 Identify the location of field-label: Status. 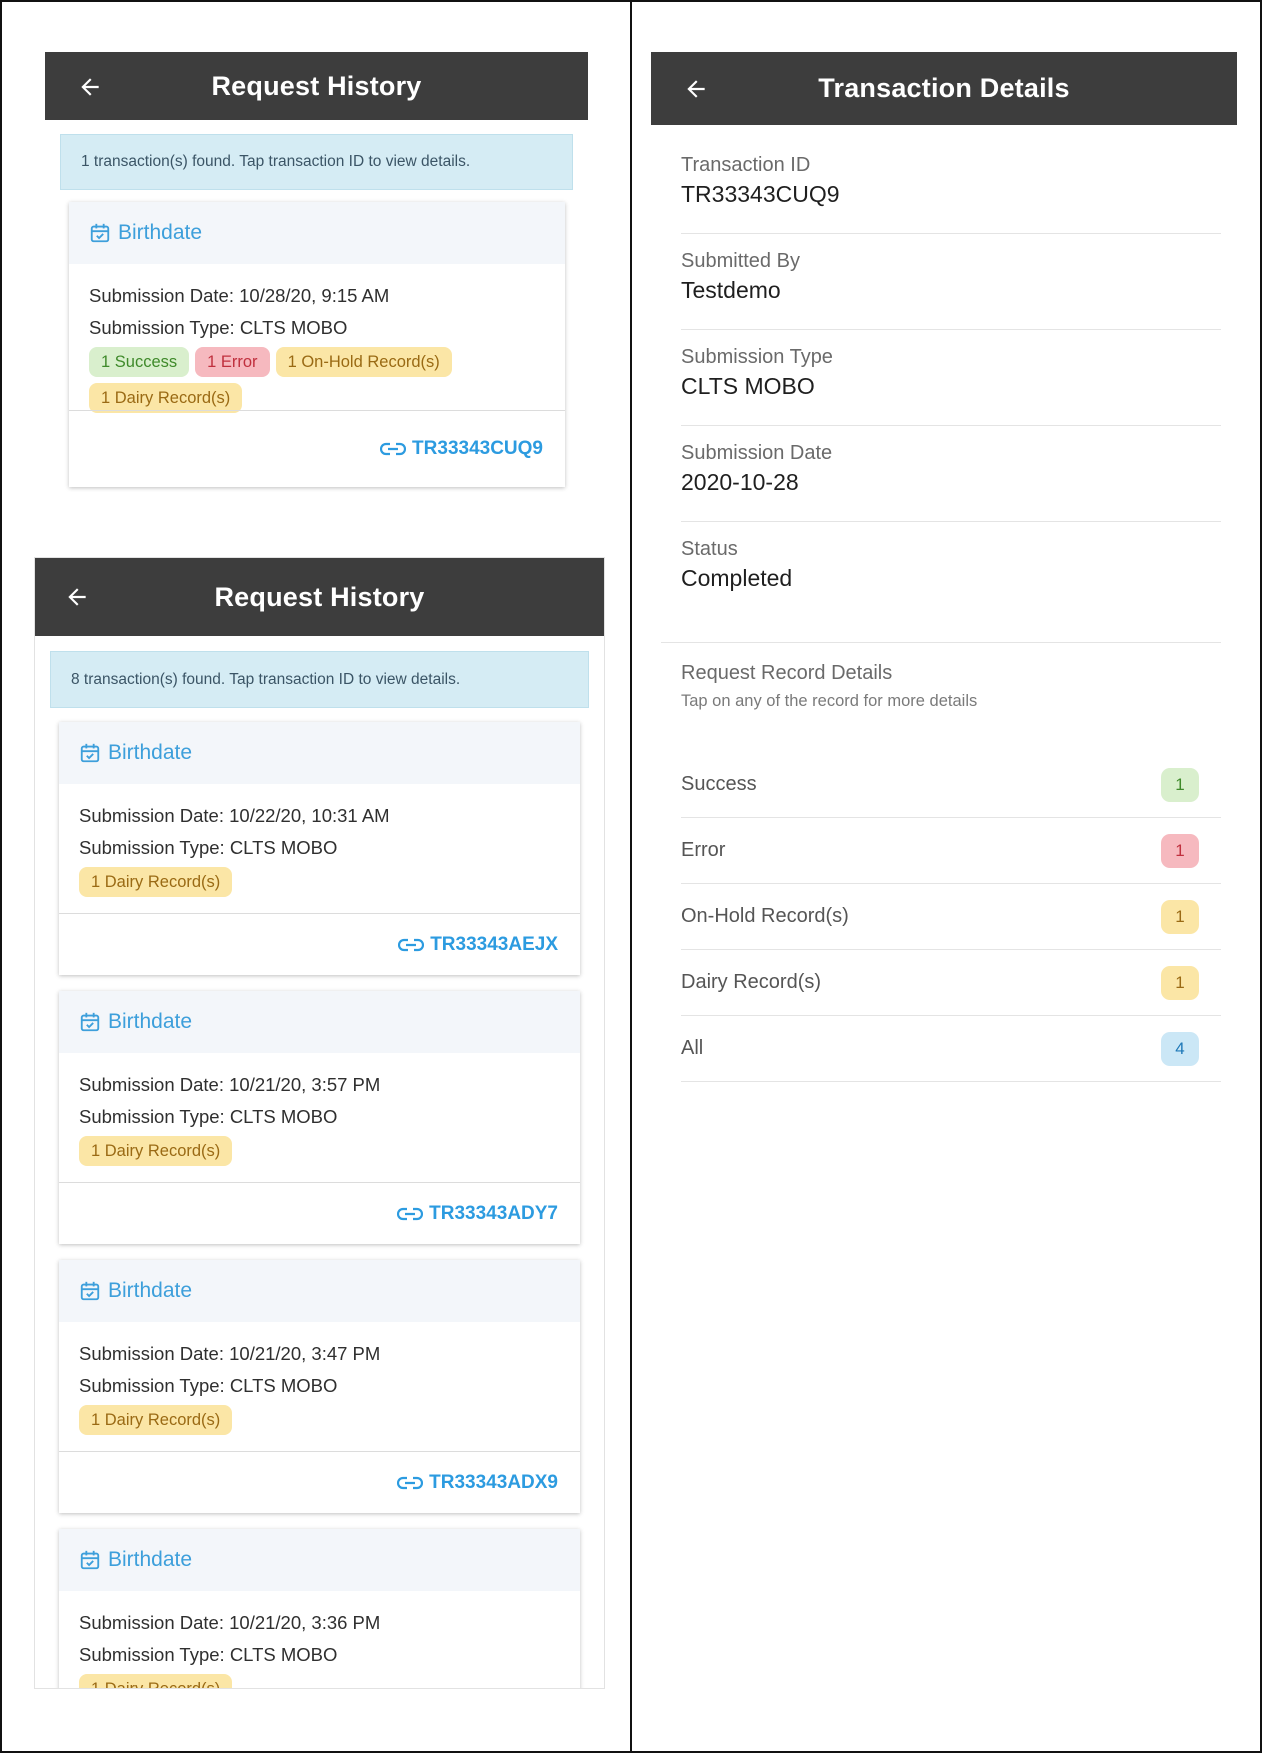
(709, 549).